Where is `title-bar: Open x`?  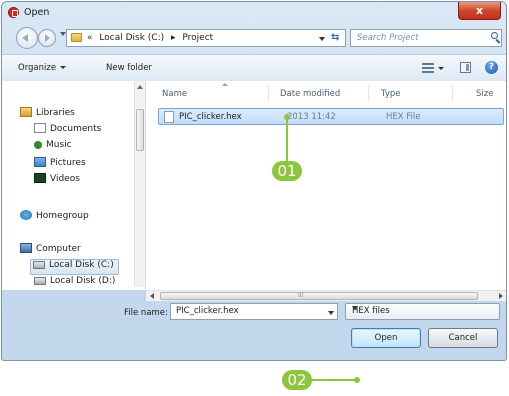
title-bar: Open x is located at coordinates (254, 13).